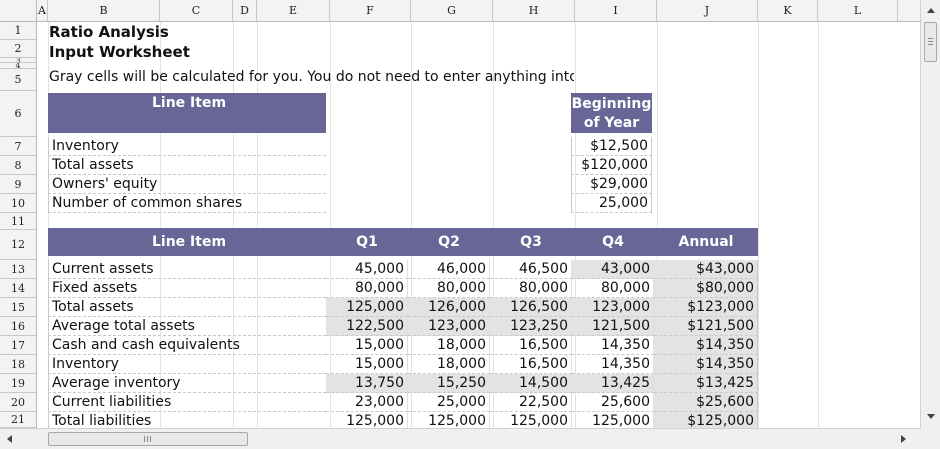 Image resolution: width=940 pixels, height=449 pixels. I want to click on horizontal-scroll-thumb, so click(148, 439).